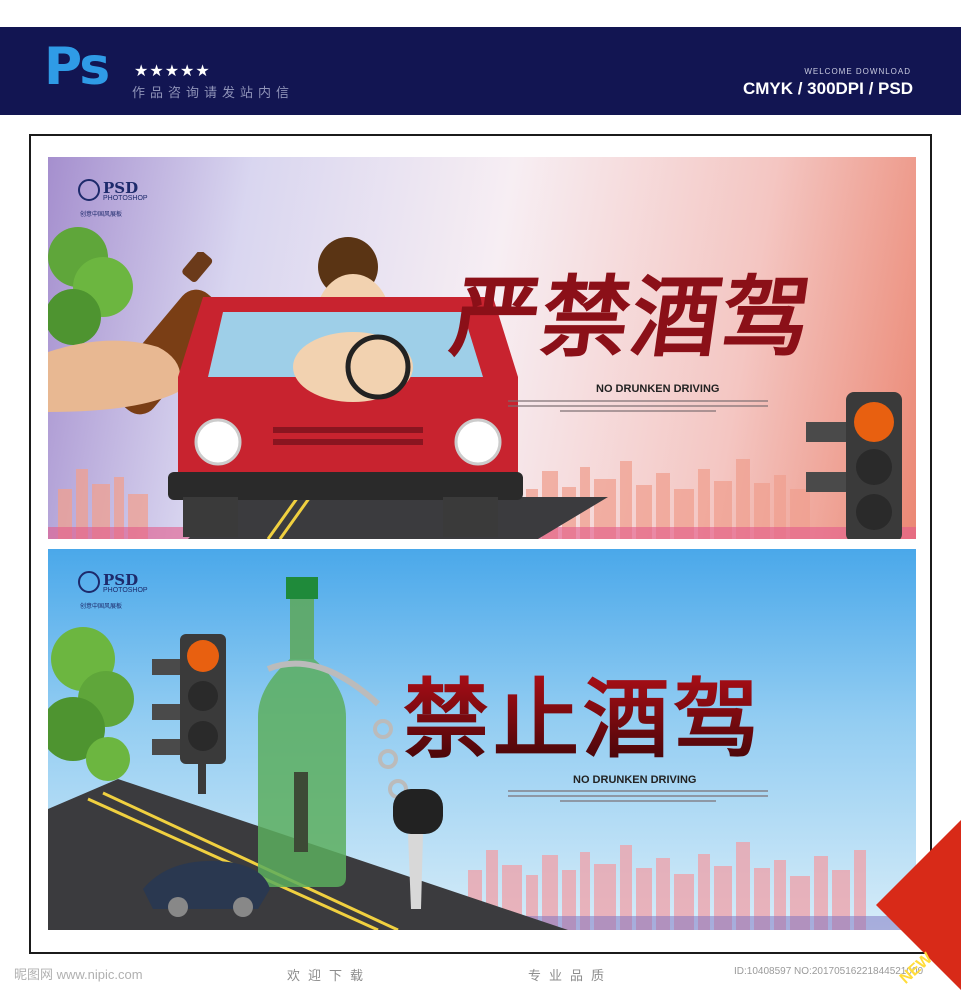  What do you see at coordinates (172, 71) in the screenshot?
I see `rating-stars: ★★★★★` at bounding box center [172, 71].